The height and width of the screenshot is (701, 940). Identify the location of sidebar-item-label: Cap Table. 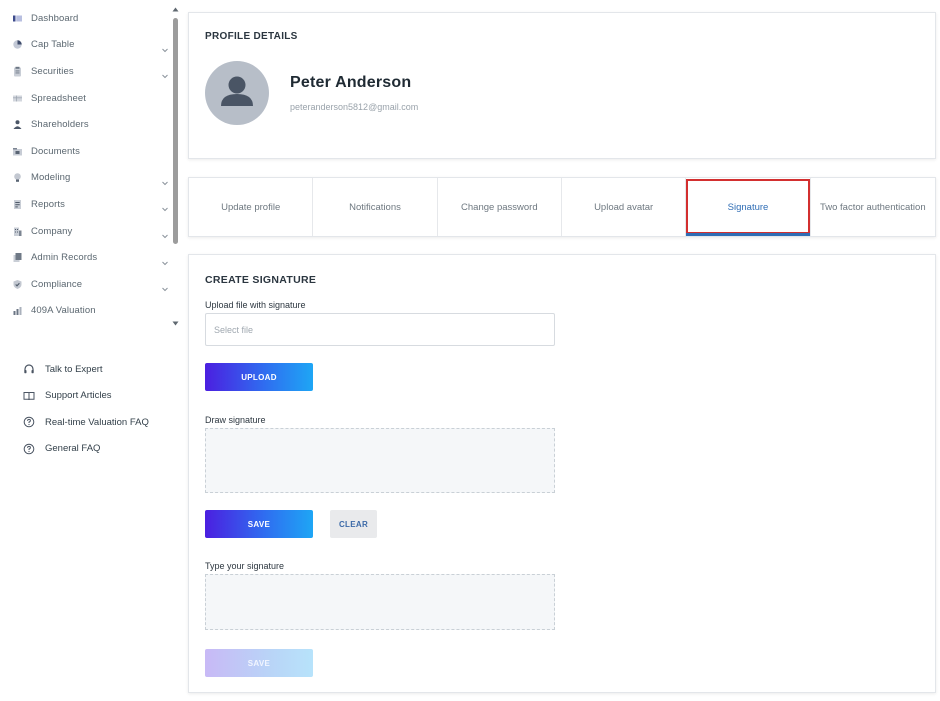
(53, 45).